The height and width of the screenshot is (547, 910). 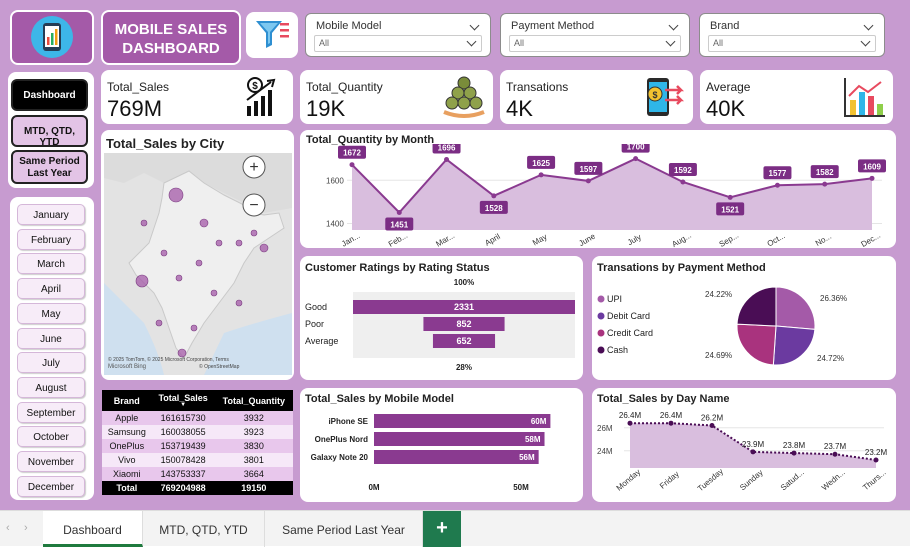 What do you see at coordinates (730, 209) in the screenshot?
I see `data-label: 1521` at bounding box center [730, 209].